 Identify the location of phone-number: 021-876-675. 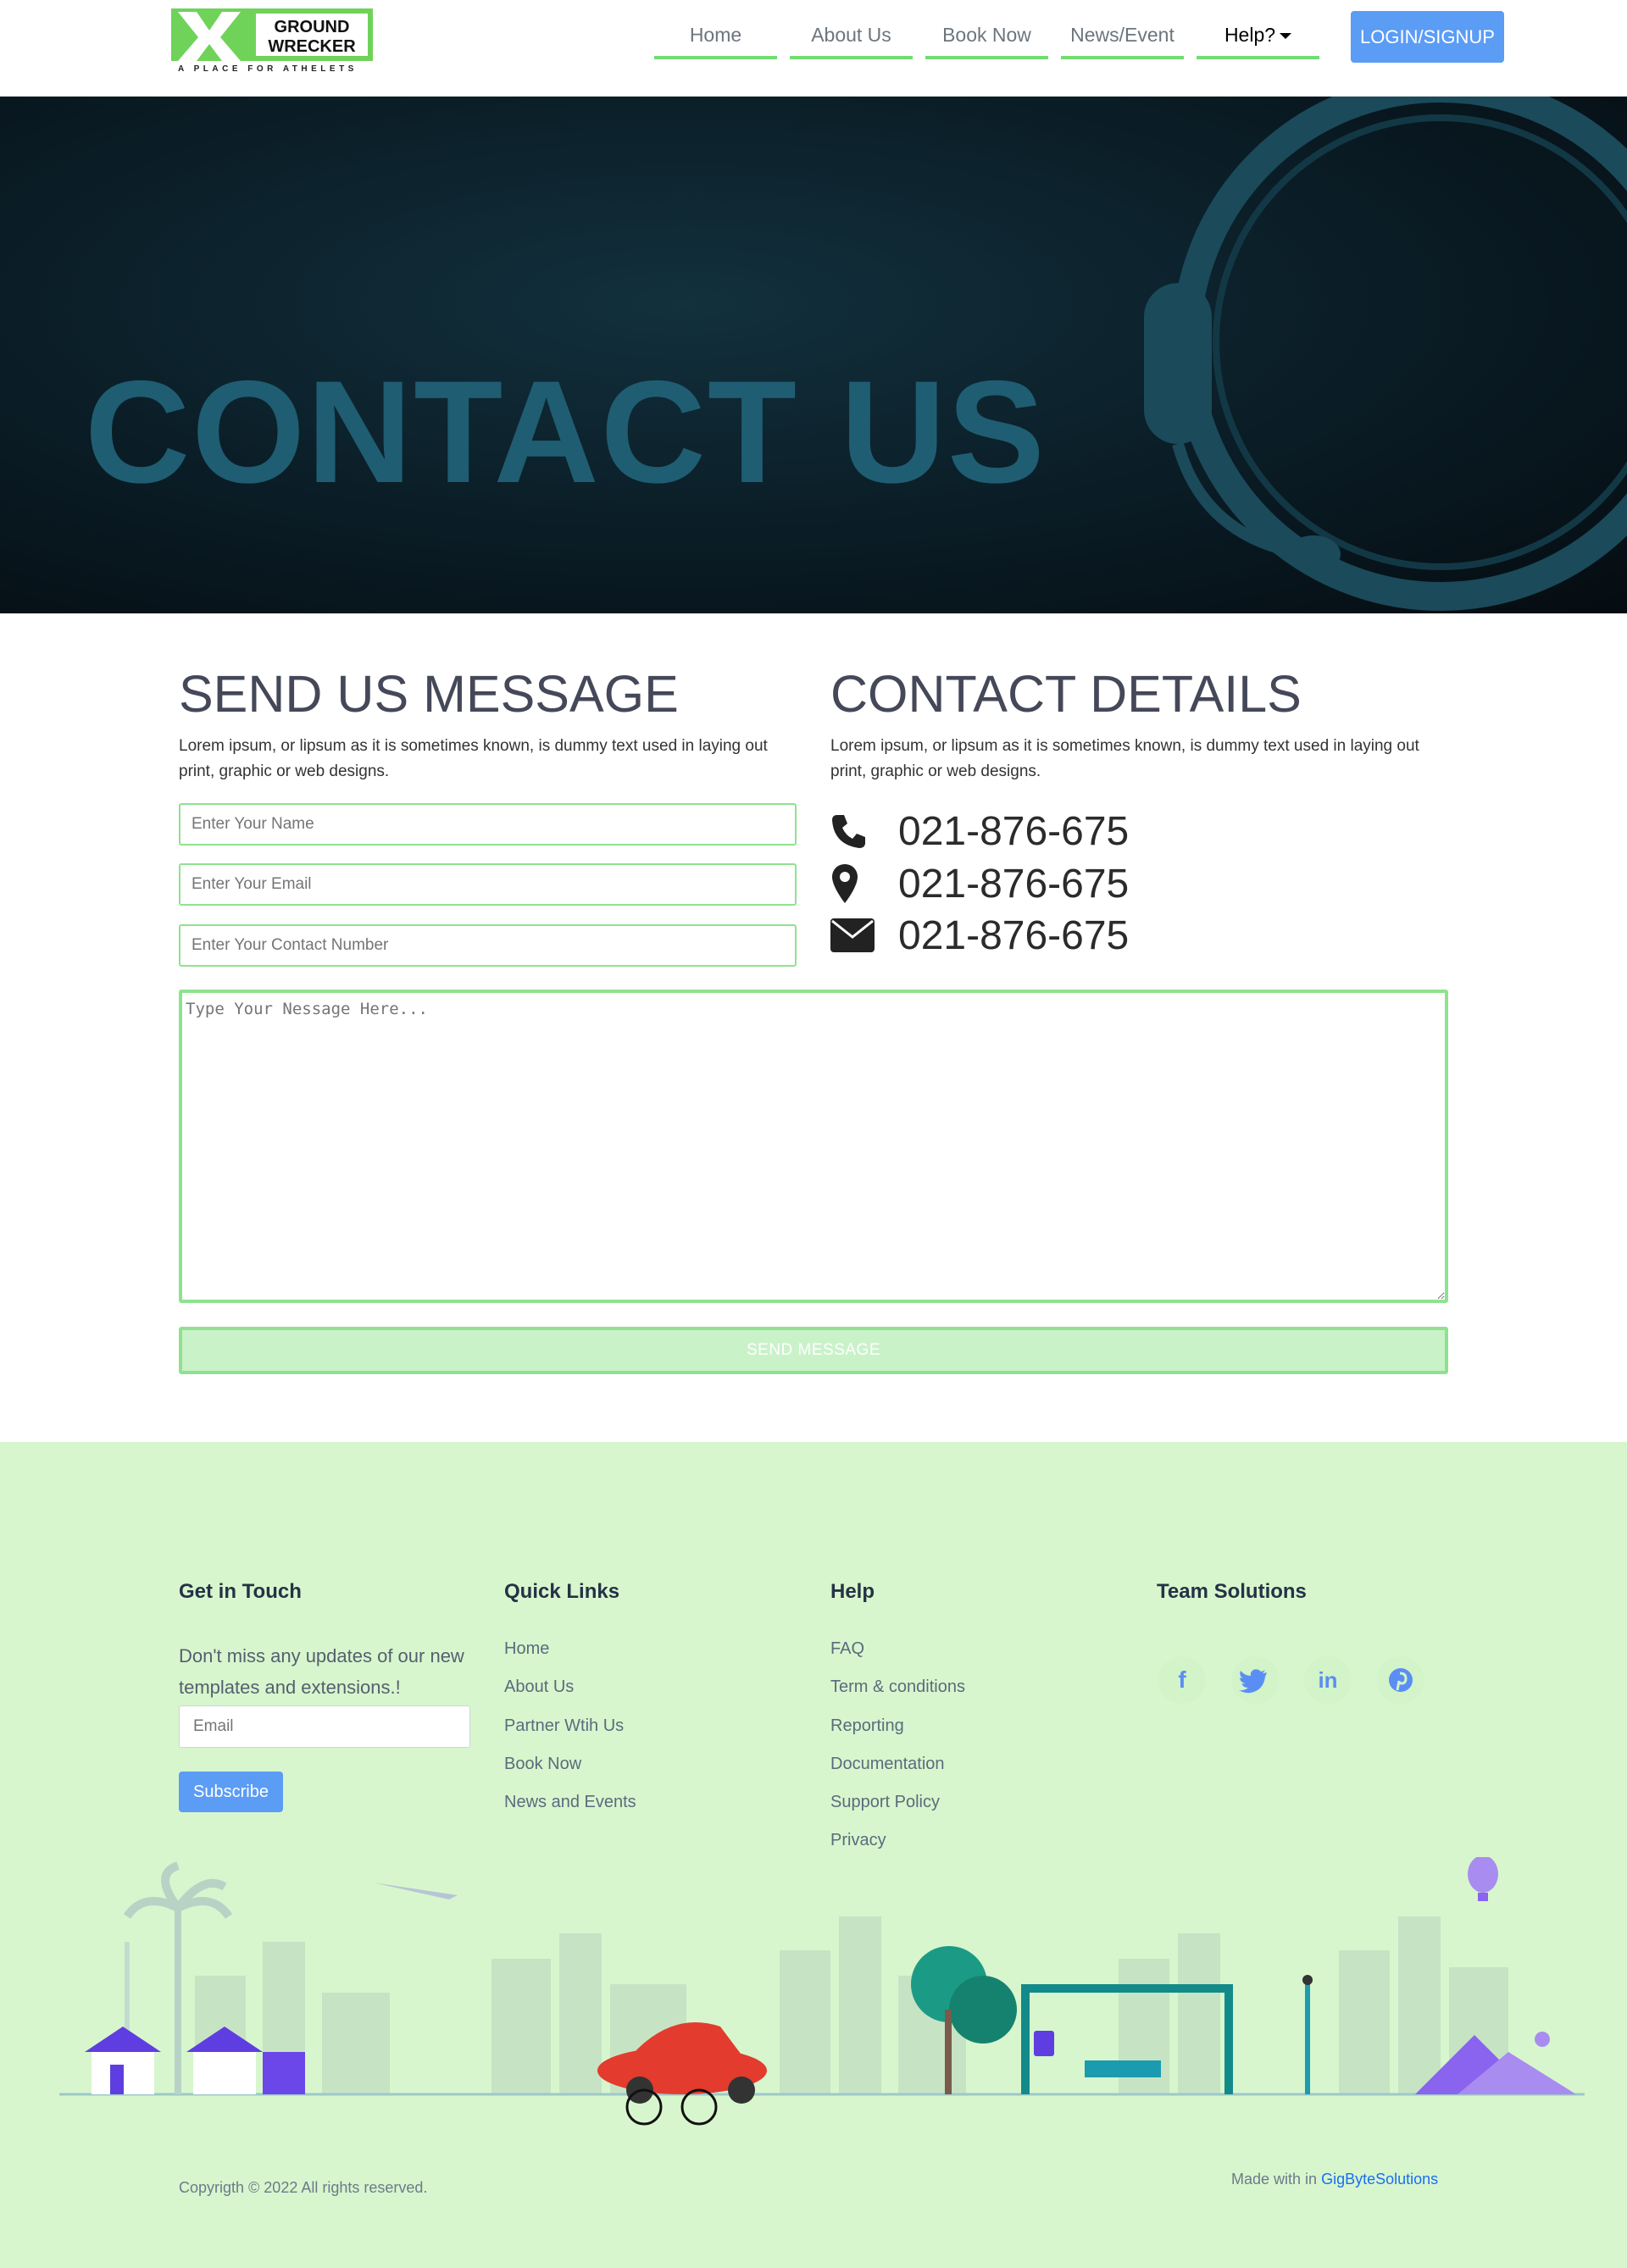
(1014, 831).